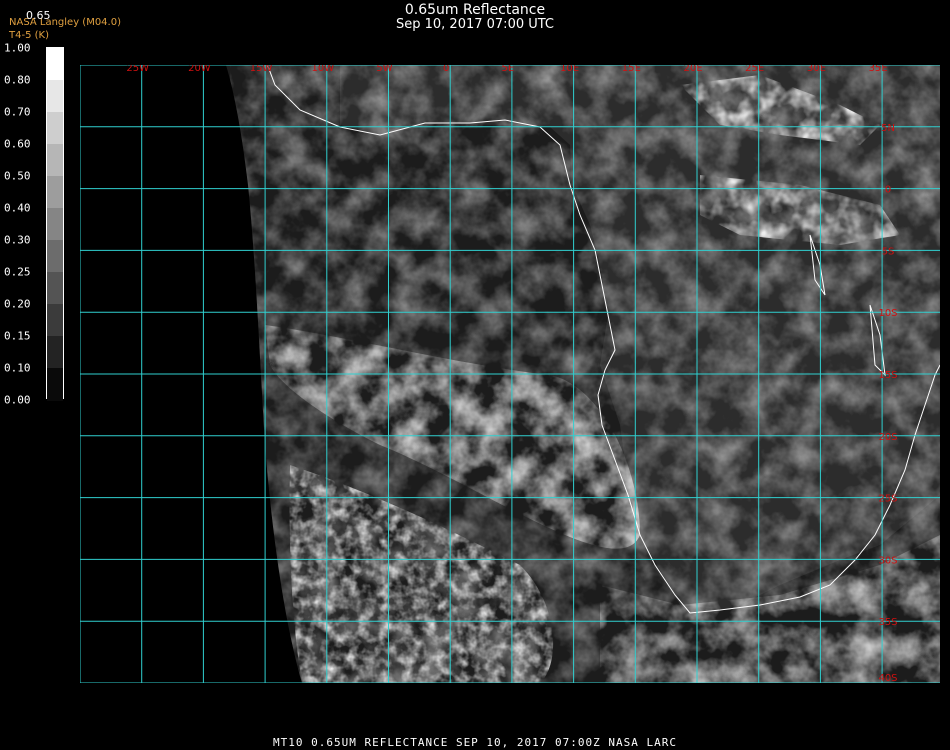  I want to click on latitude-label: 35S, so click(887, 622).